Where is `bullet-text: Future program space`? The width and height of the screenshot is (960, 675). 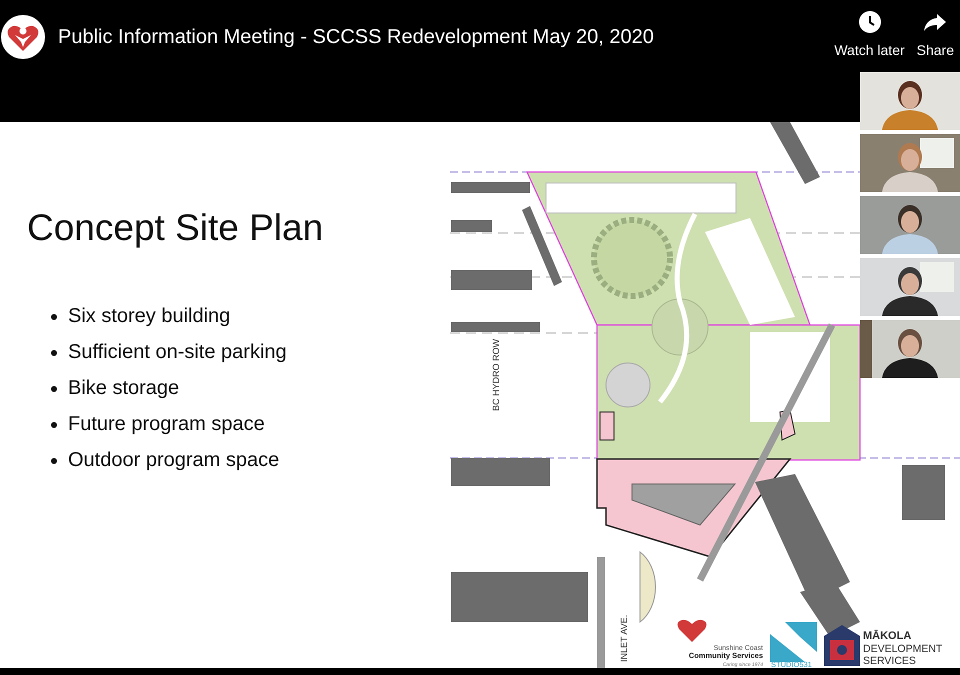
bullet-text: Future program space is located at coordinates (166, 425).